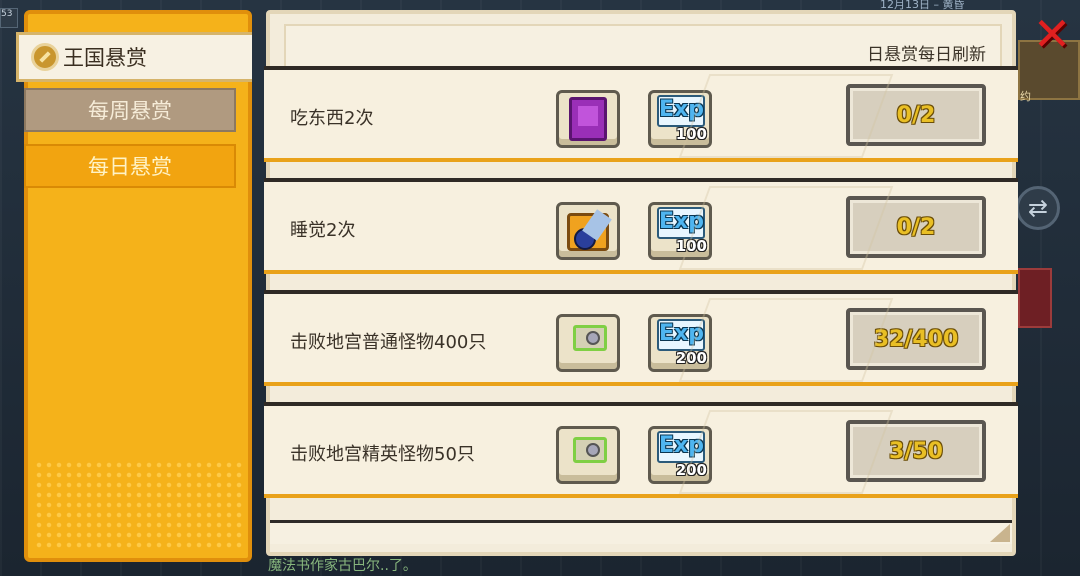  I want to click on quest-name: 睡觉2次, so click(323, 230).